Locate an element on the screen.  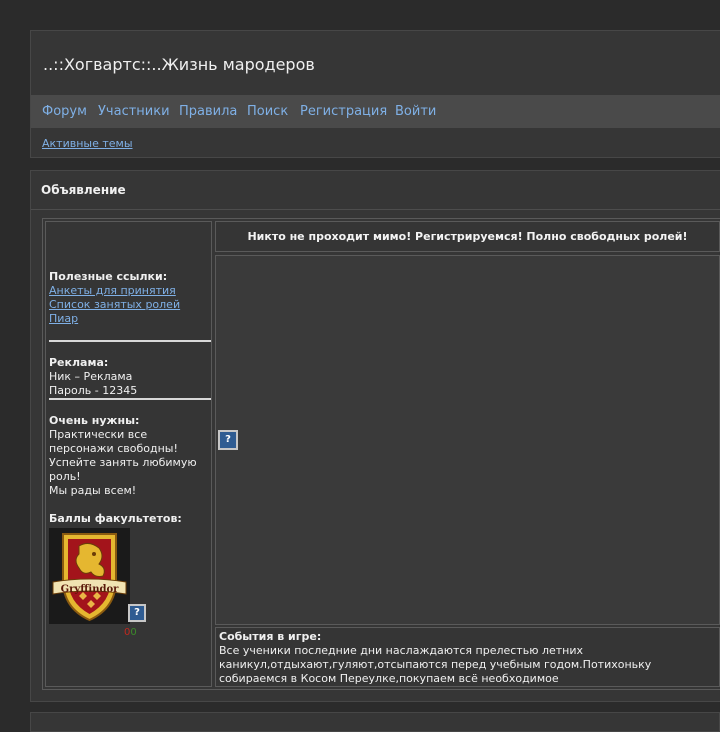
nav-search: Поиск is located at coordinates (267, 111).